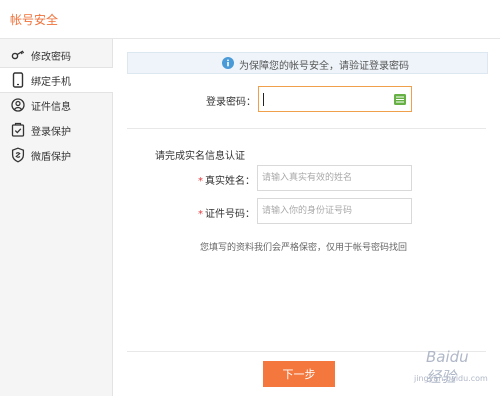 The height and width of the screenshot is (396, 500). What do you see at coordinates (306, 128) in the screenshot?
I see `section-divider` at bounding box center [306, 128].